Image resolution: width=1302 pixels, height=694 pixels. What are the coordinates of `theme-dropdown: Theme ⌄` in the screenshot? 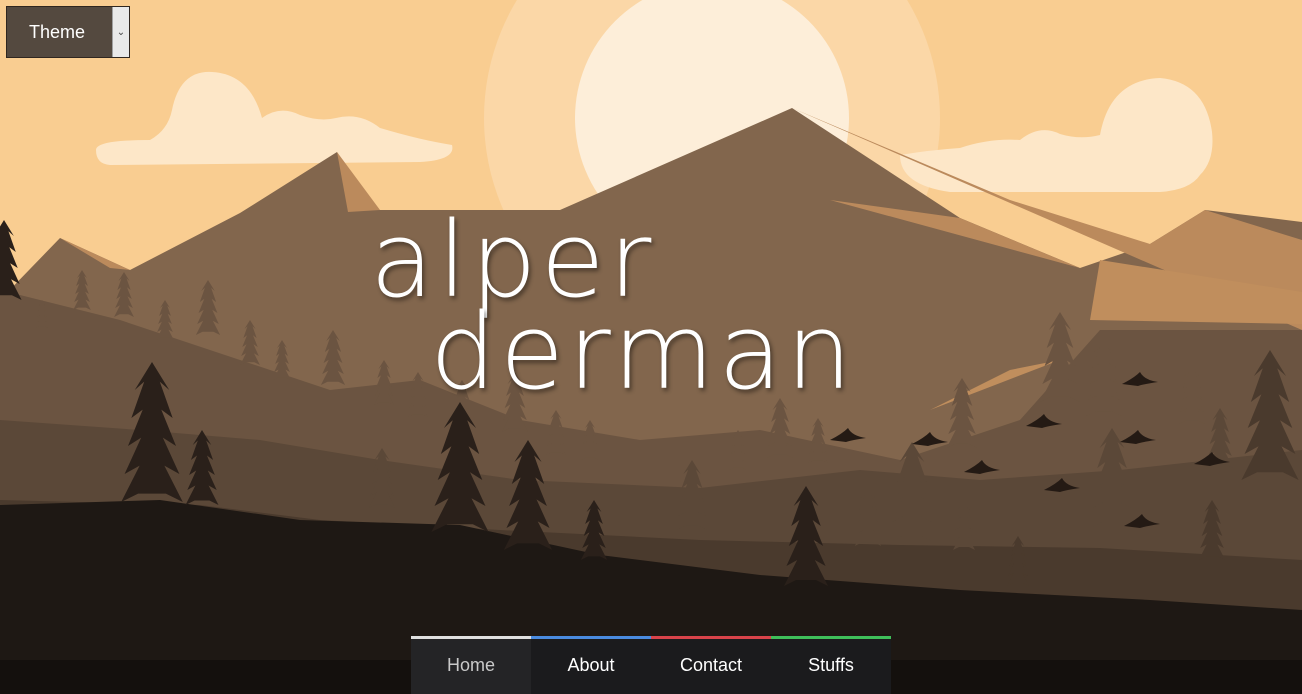 It's located at (68, 32).